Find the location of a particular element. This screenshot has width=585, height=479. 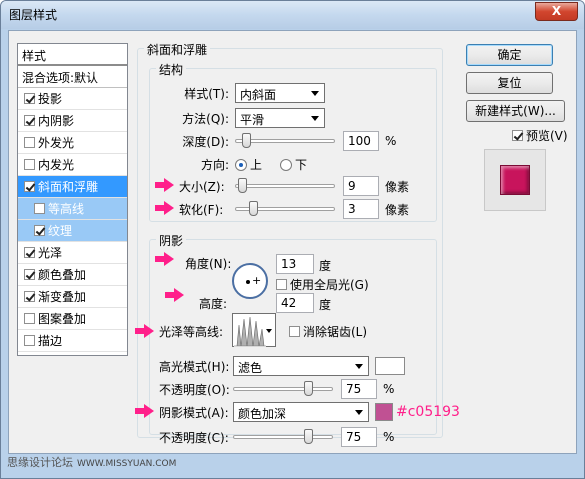

size-slider is located at coordinates (285, 185).